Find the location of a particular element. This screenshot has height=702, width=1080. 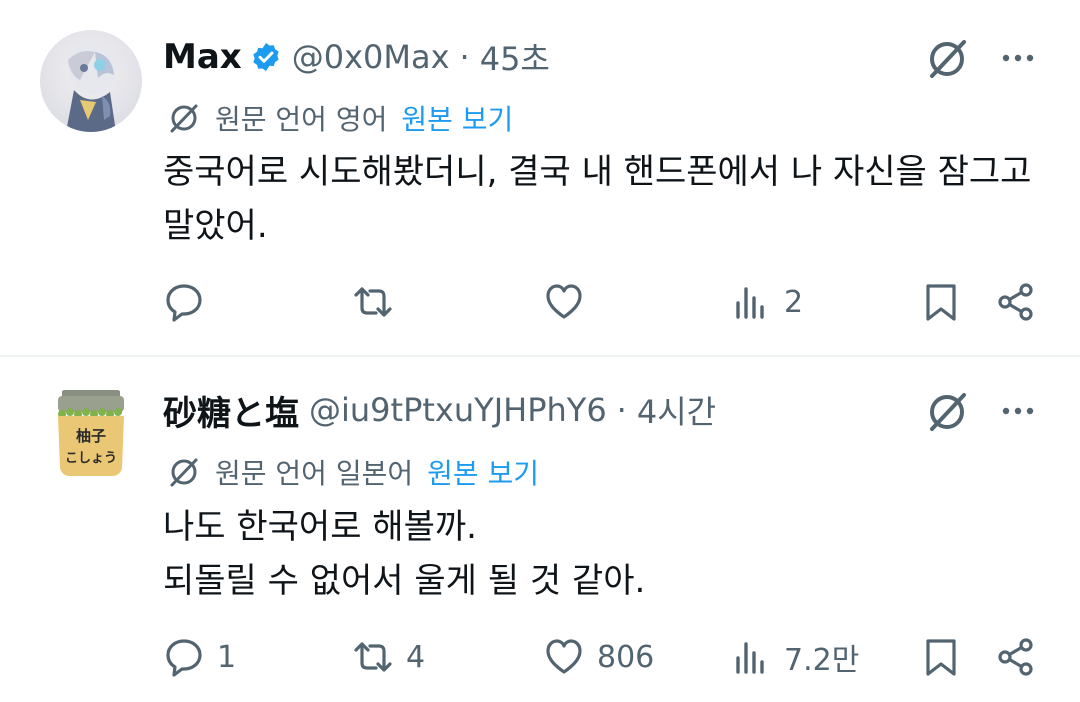

display-name: 砂糖と塩 is located at coordinates (231, 410).